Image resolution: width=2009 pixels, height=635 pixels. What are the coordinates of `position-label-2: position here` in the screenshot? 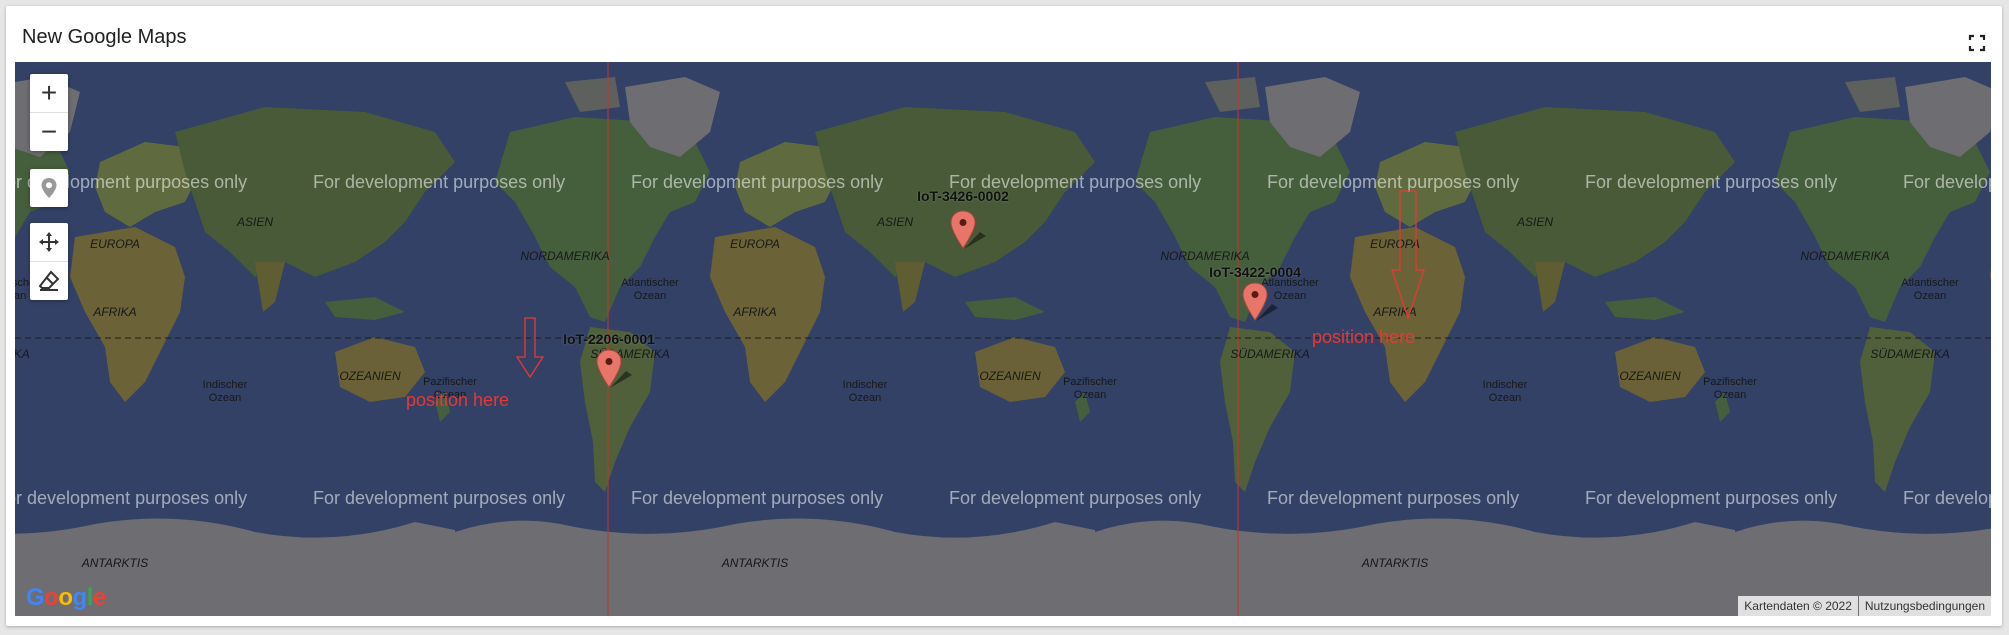 It's located at (1364, 337).